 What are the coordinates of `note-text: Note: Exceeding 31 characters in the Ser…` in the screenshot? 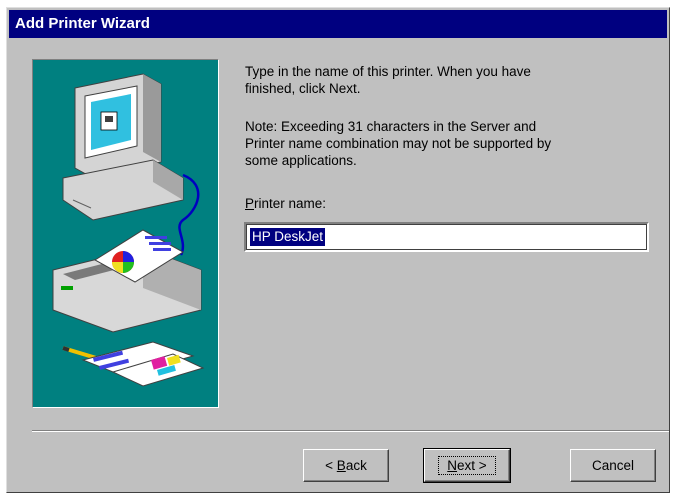 It's located at (435, 143).